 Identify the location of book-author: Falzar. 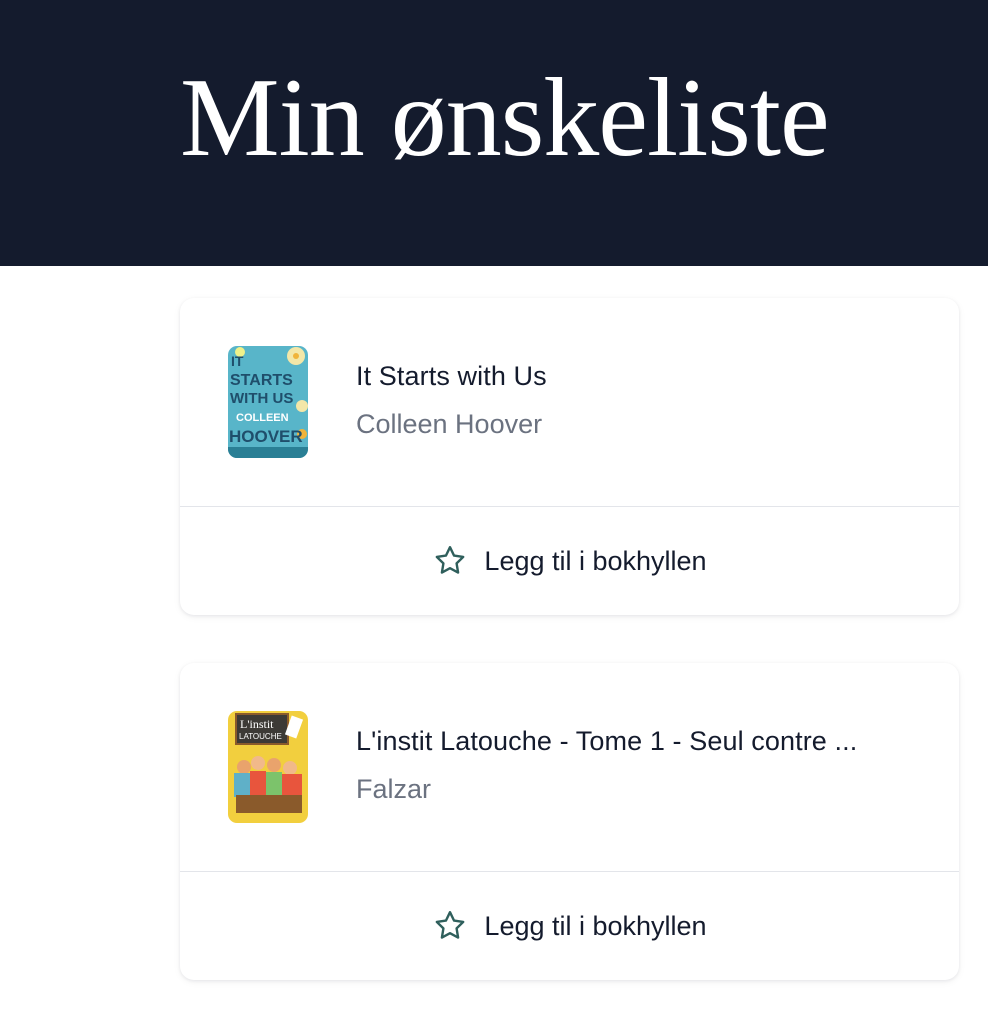
(394, 789).